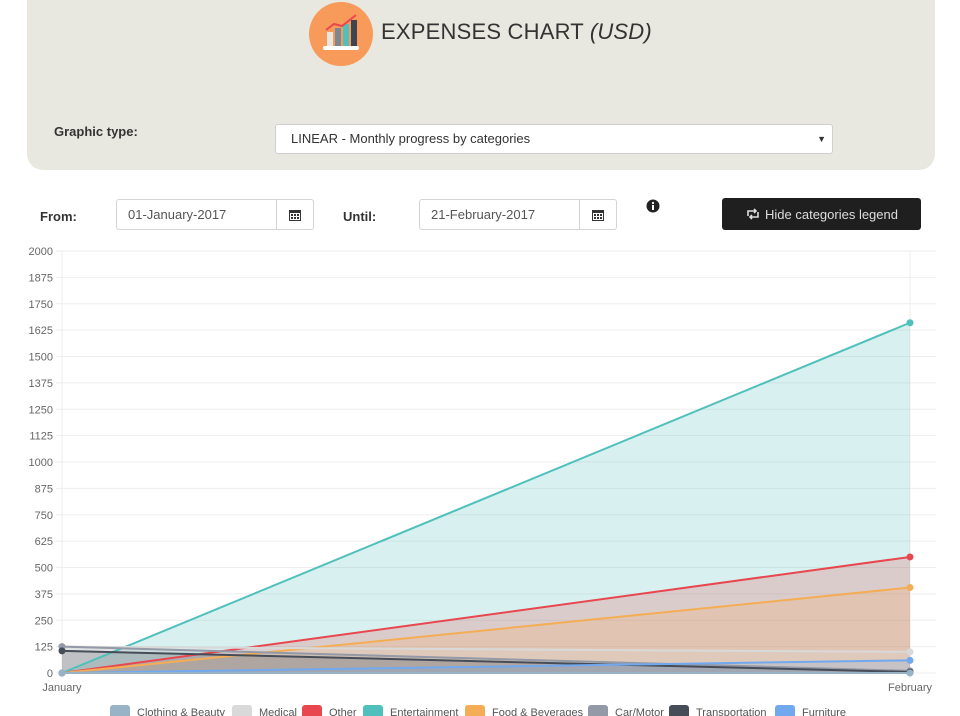 The width and height of the screenshot is (960, 716). Describe the element at coordinates (62, 688) in the screenshot. I see `x-tick-label: January` at that location.